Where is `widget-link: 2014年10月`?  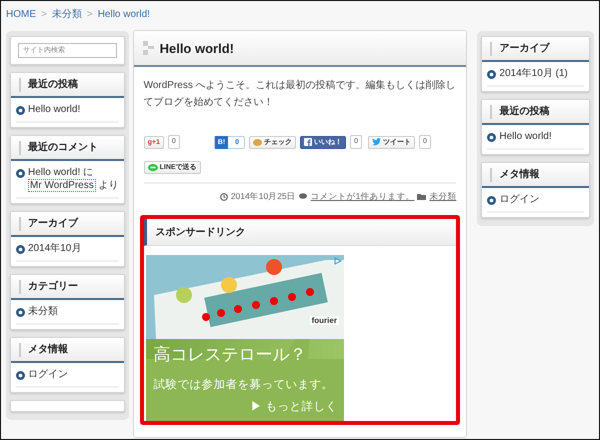 widget-link: 2014年10月 is located at coordinates (55, 248).